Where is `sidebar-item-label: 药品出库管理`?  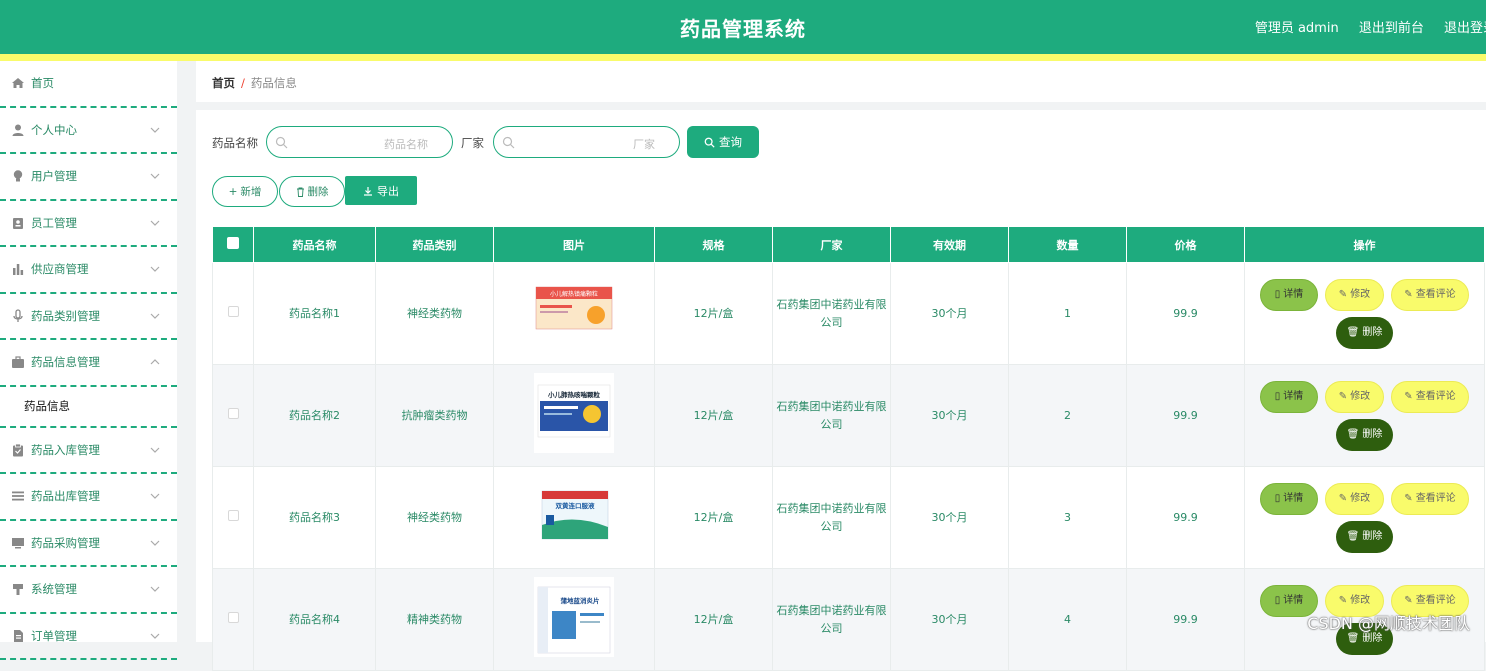 sidebar-item-label: 药品出库管理 is located at coordinates (65, 496).